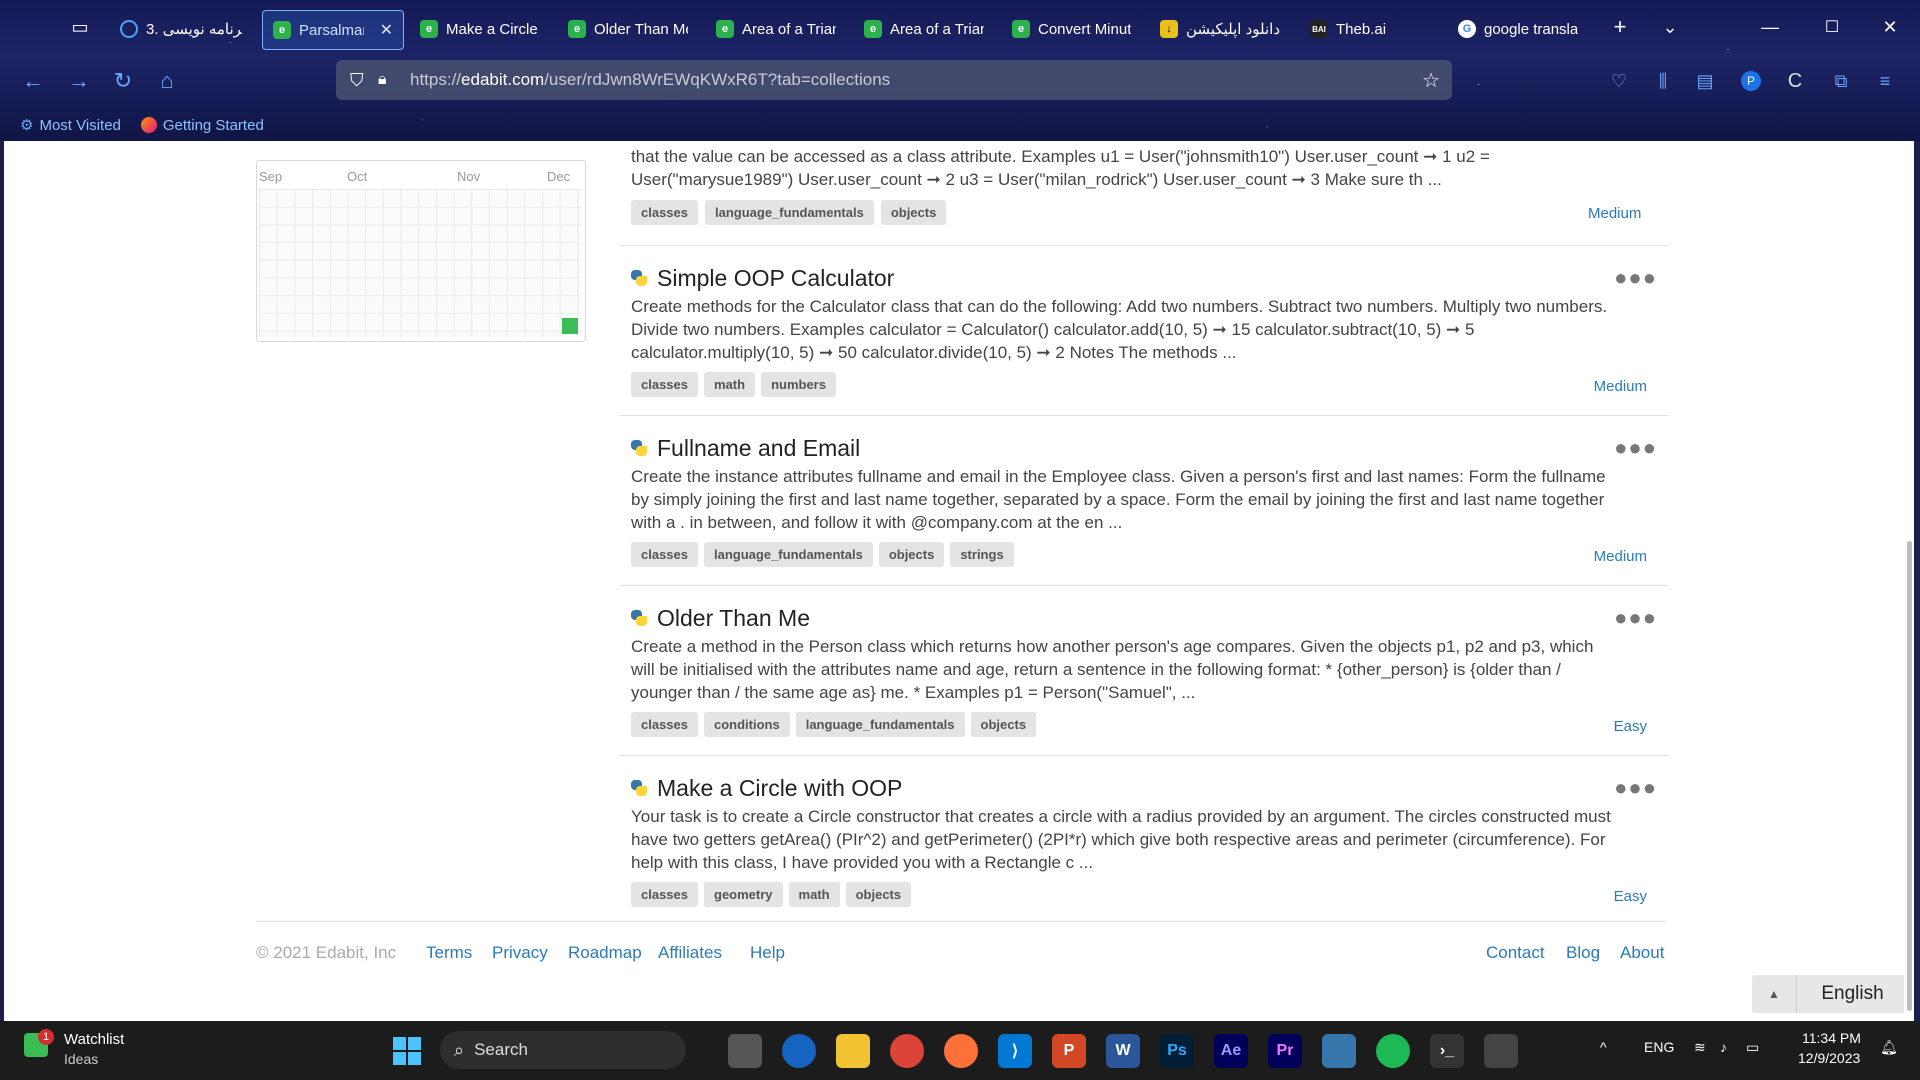 This screenshot has width=1920, height=1080. Describe the element at coordinates (80, 27) in the screenshot. I see `list-all-tabs-icon: ▭` at that location.